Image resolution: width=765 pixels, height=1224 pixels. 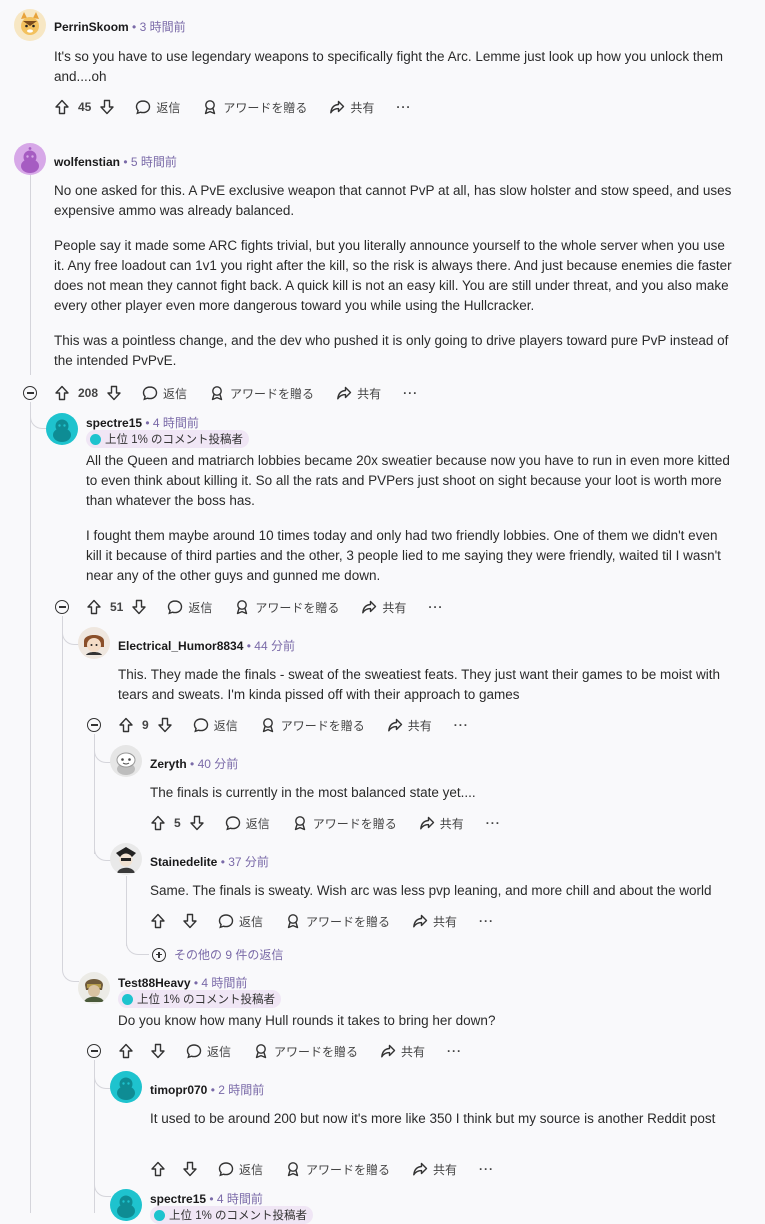 I want to click on timestamp: • 44 分前, so click(x=271, y=646).